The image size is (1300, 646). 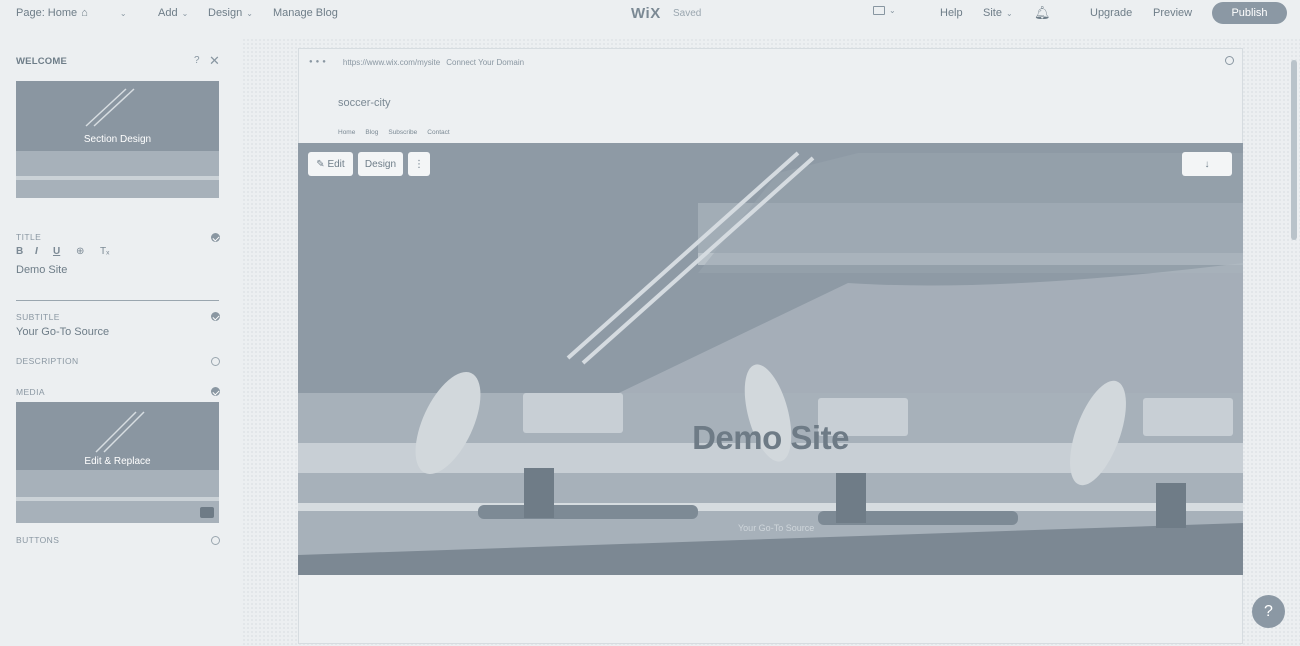 What do you see at coordinates (30, 392) in the screenshot?
I see `media-field-label: MEDIA` at bounding box center [30, 392].